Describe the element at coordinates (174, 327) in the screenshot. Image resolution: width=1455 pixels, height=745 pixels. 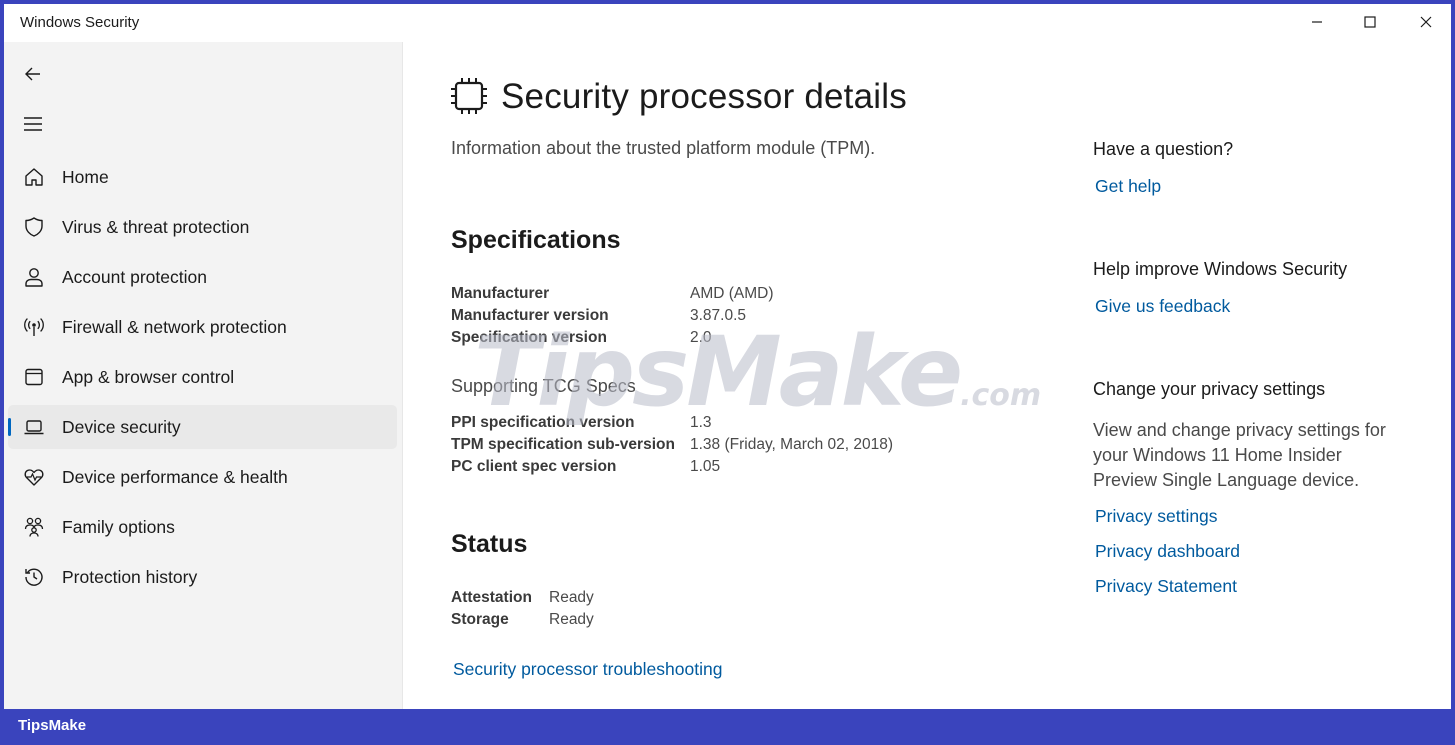
I see `sidebar-item-label: Firewall & network protection` at that location.